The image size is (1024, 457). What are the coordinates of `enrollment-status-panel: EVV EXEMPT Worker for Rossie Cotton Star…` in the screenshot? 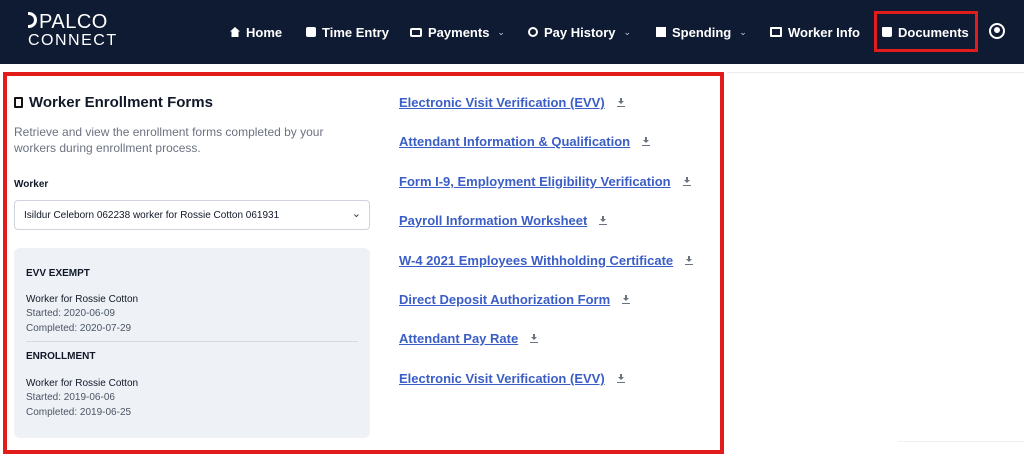 It's located at (192, 343).